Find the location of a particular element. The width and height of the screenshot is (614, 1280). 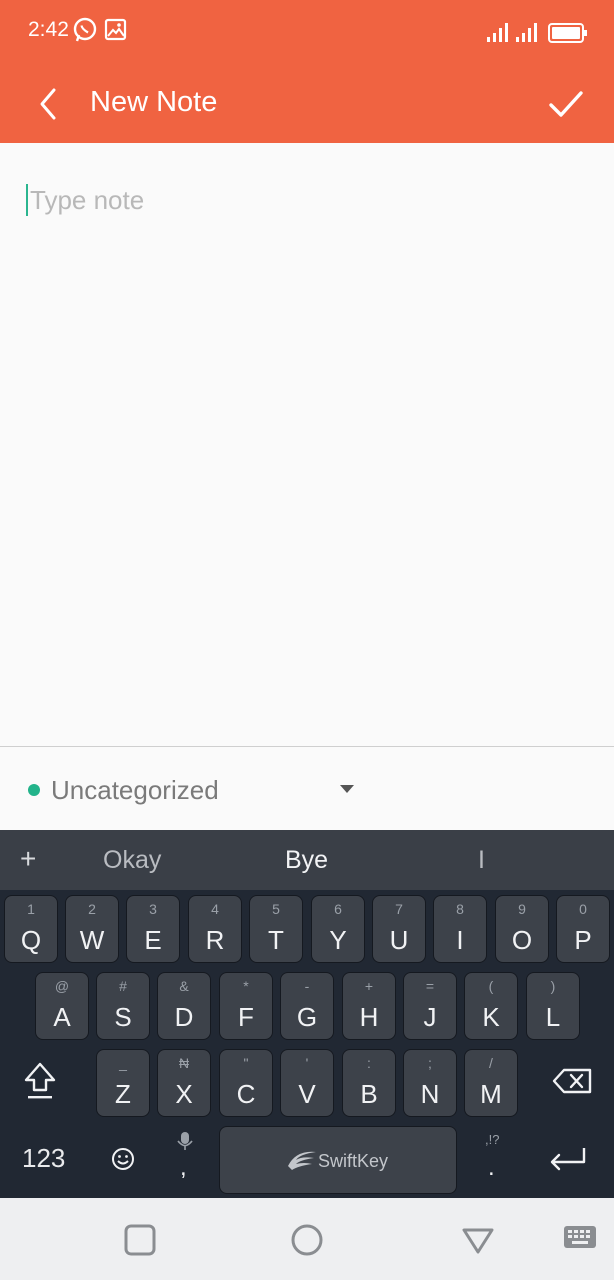

key-x: ₦ X is located at coordinates (184, 1083).